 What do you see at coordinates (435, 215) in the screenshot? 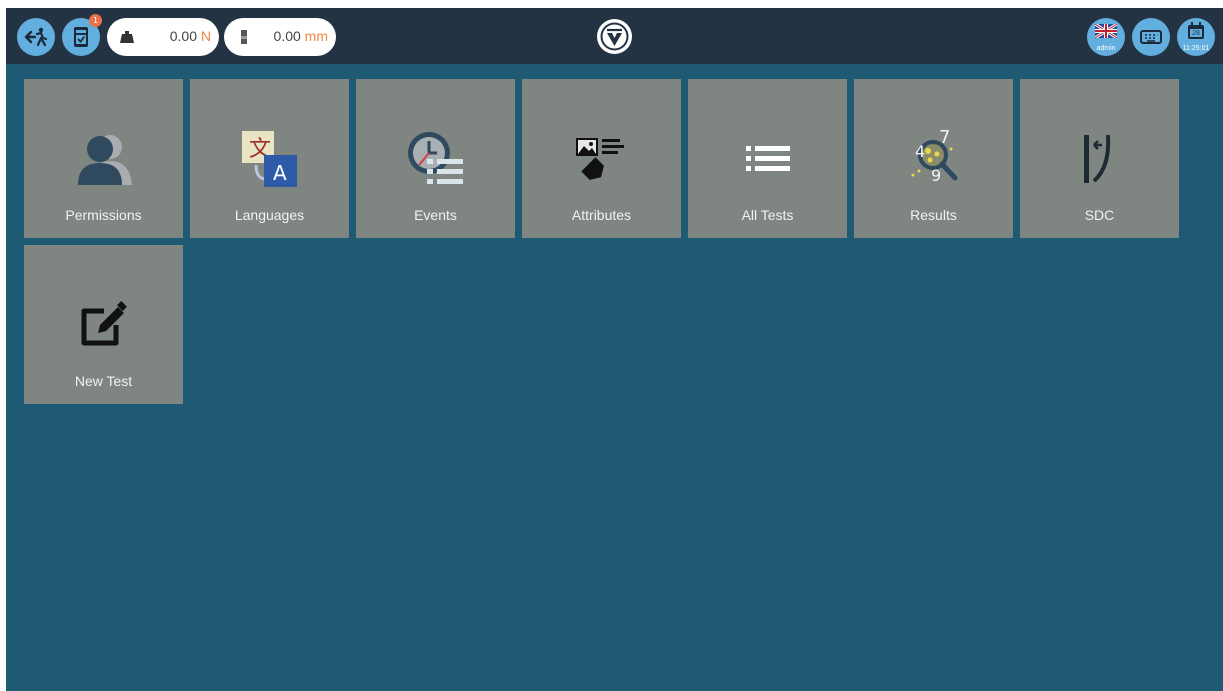
I see `tile-label: Events` at bounding box center [435, 215].